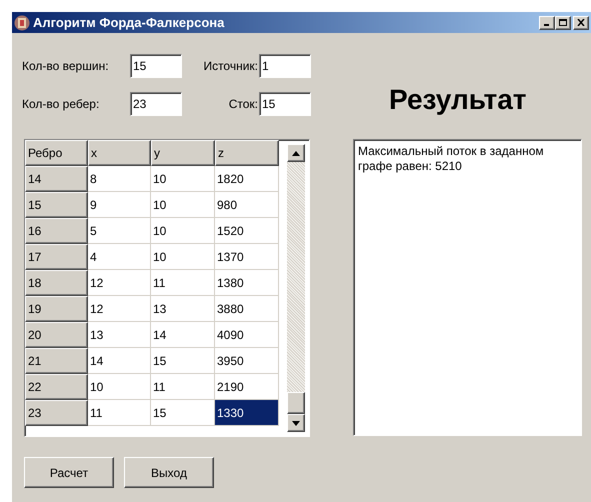 The image size is (591, 502). I want to click on down-arrow-icon, so click(296, 423).